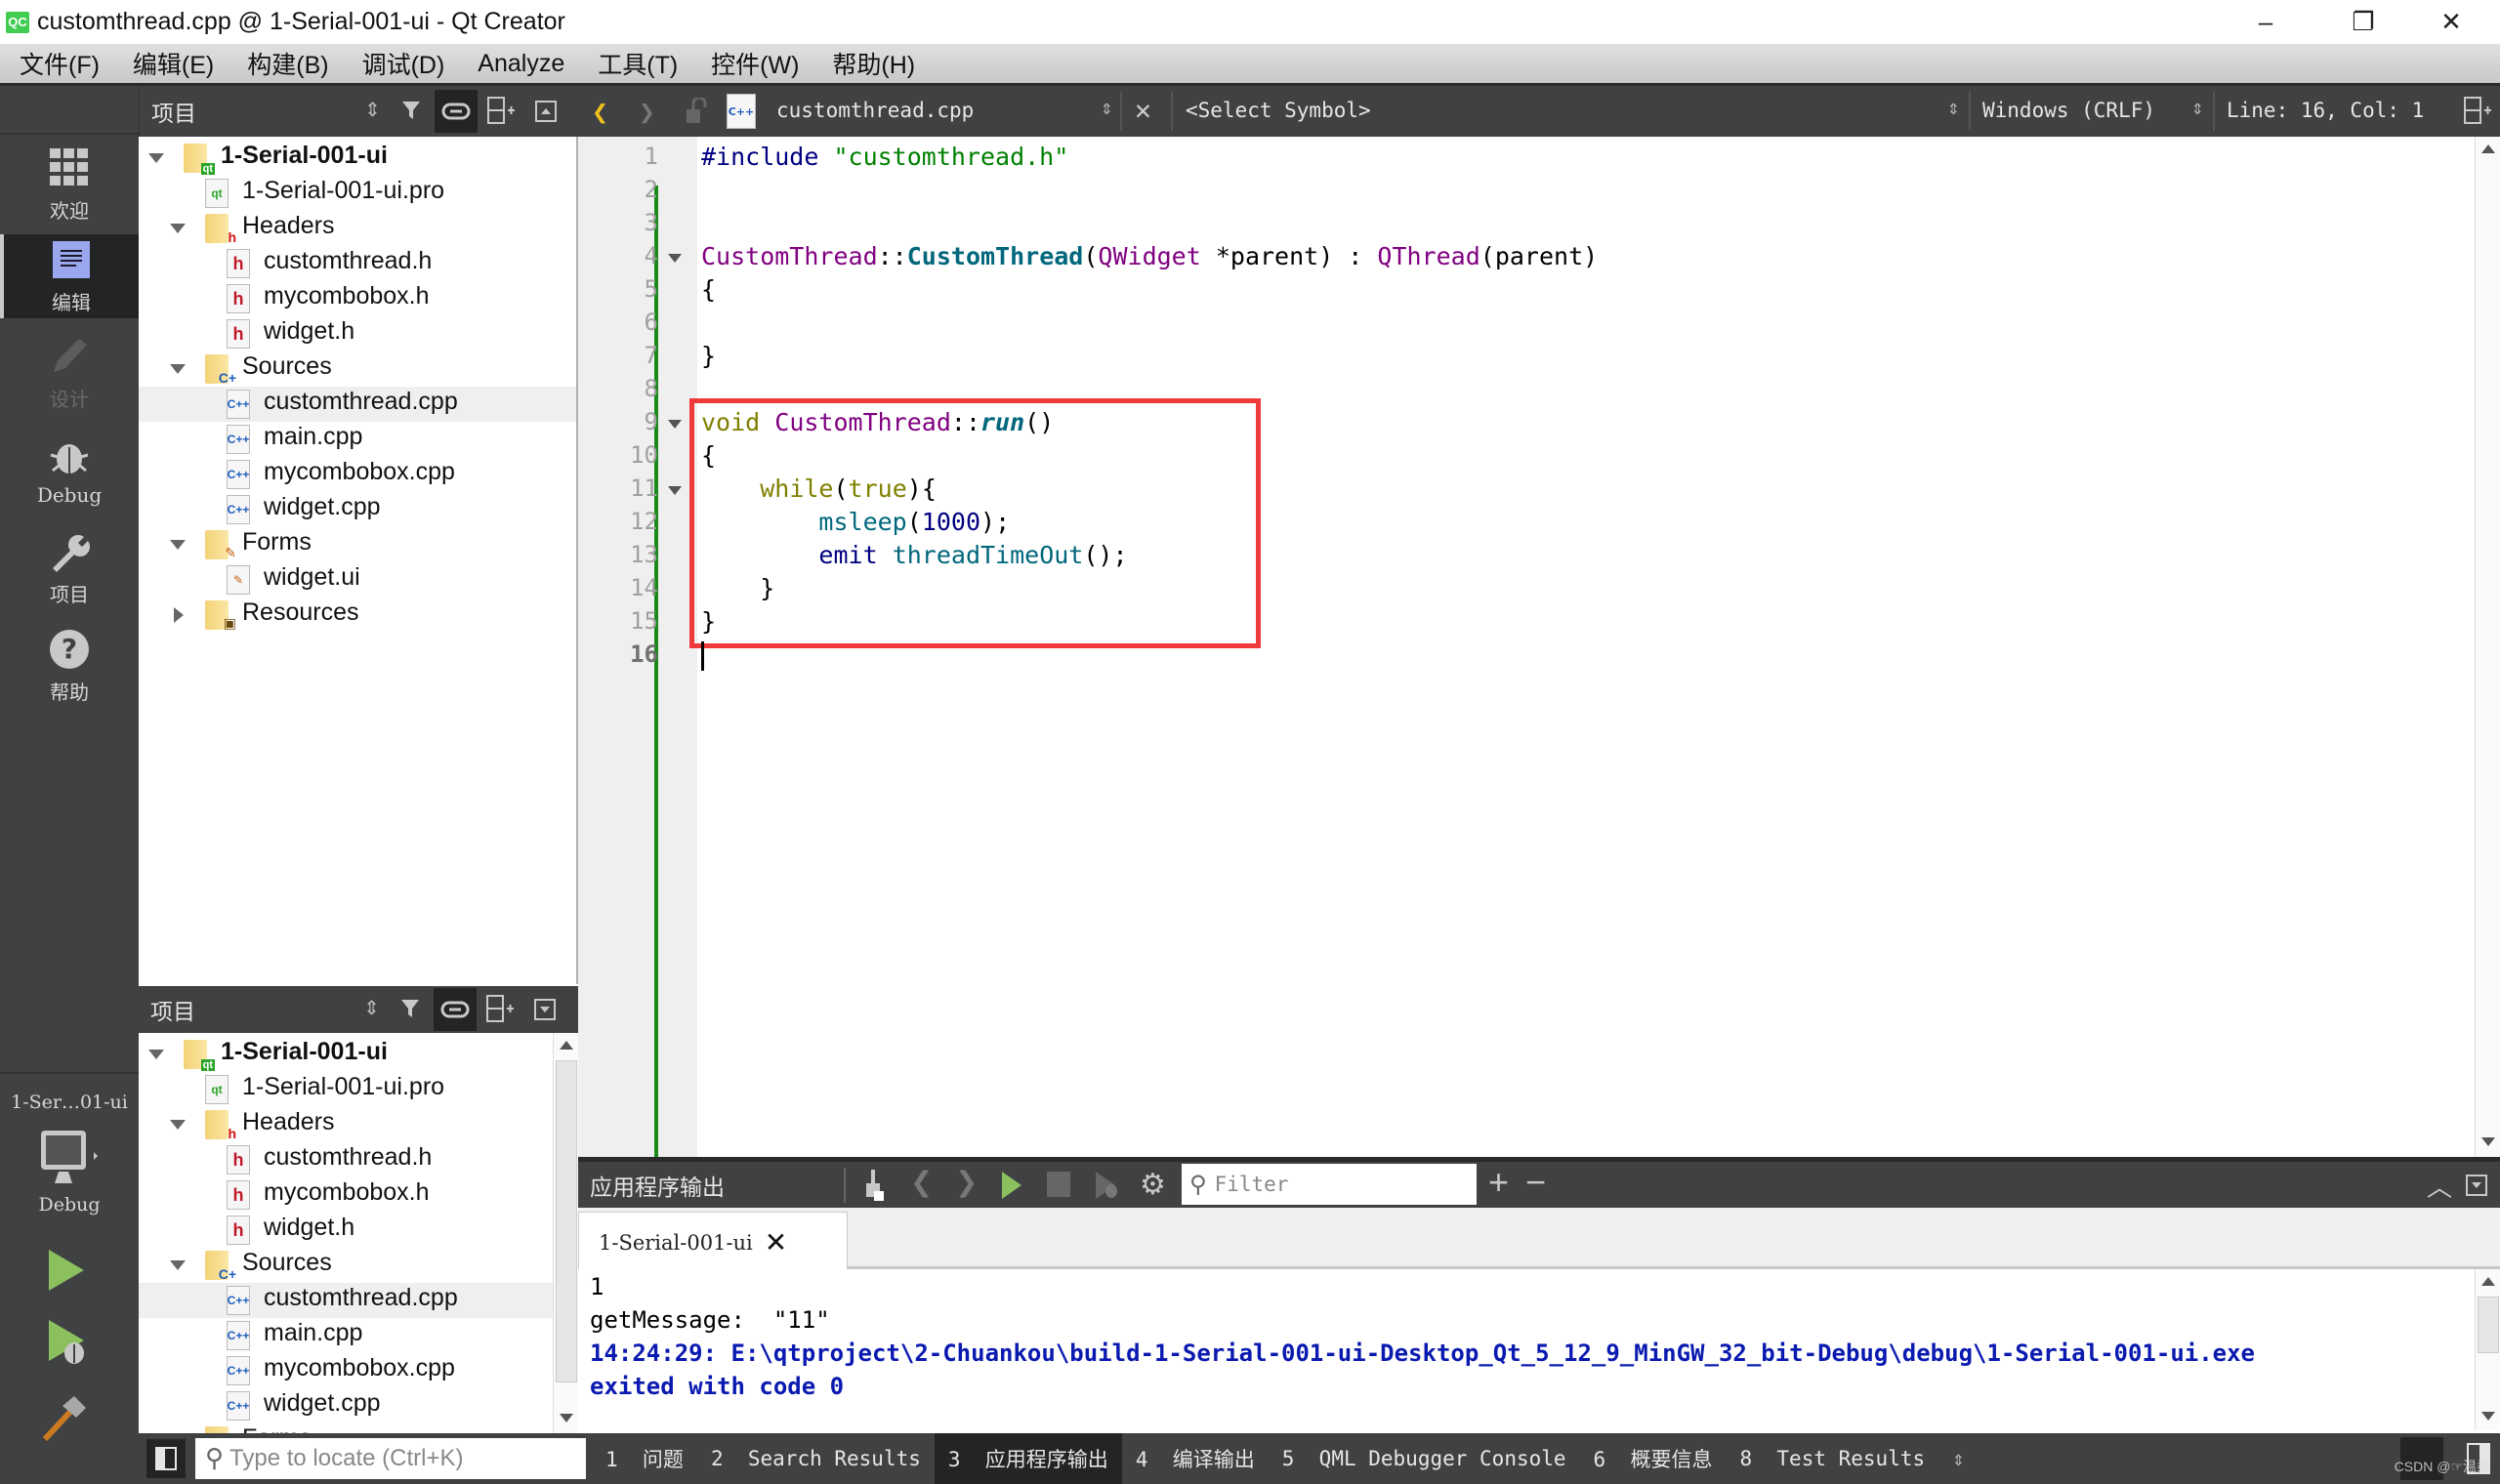 The image size is (2500, 1484). I want to click on menu-build: 构建(B), so click(288, 64).